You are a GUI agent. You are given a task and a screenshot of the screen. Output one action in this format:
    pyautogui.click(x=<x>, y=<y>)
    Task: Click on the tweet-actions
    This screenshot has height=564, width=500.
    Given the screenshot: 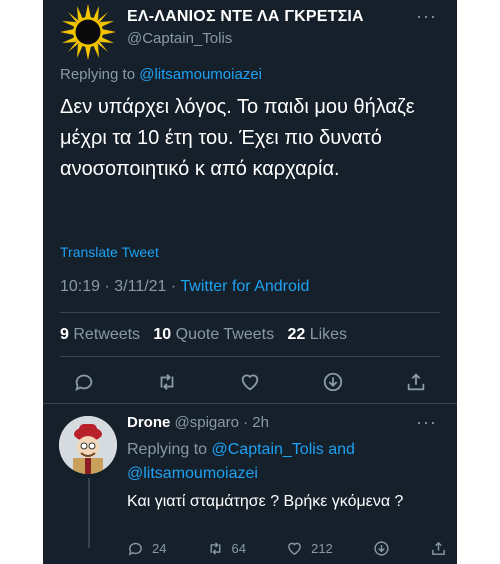 What is the action you would take?
    pyautogui.click(x=250, y=382)
    